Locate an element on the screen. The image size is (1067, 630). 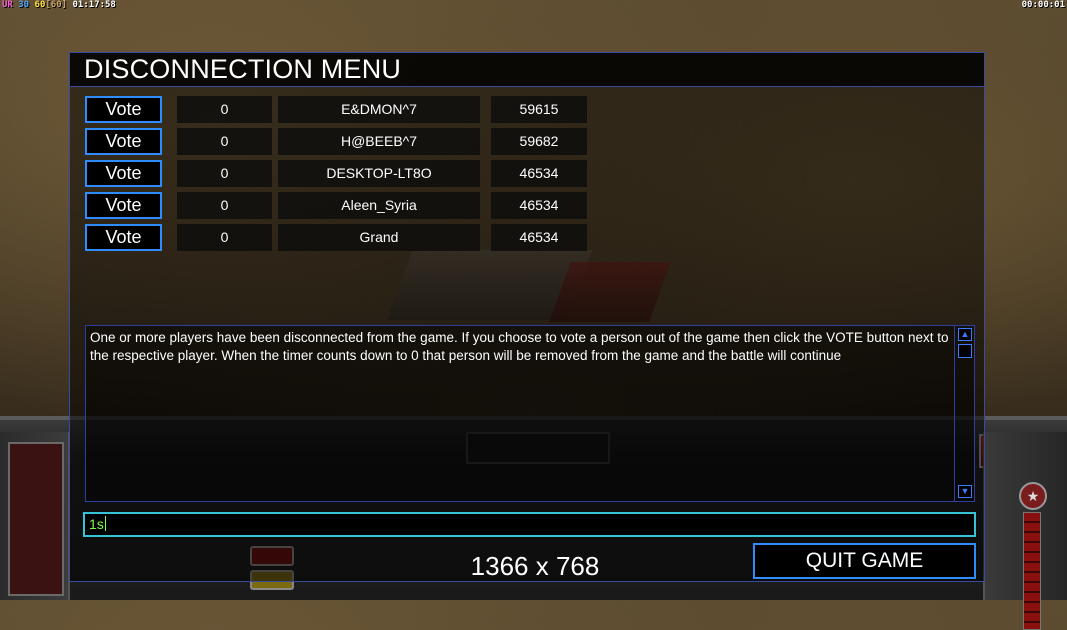
game-clock: 00:00:01 is located at coordinates (1043, 5).